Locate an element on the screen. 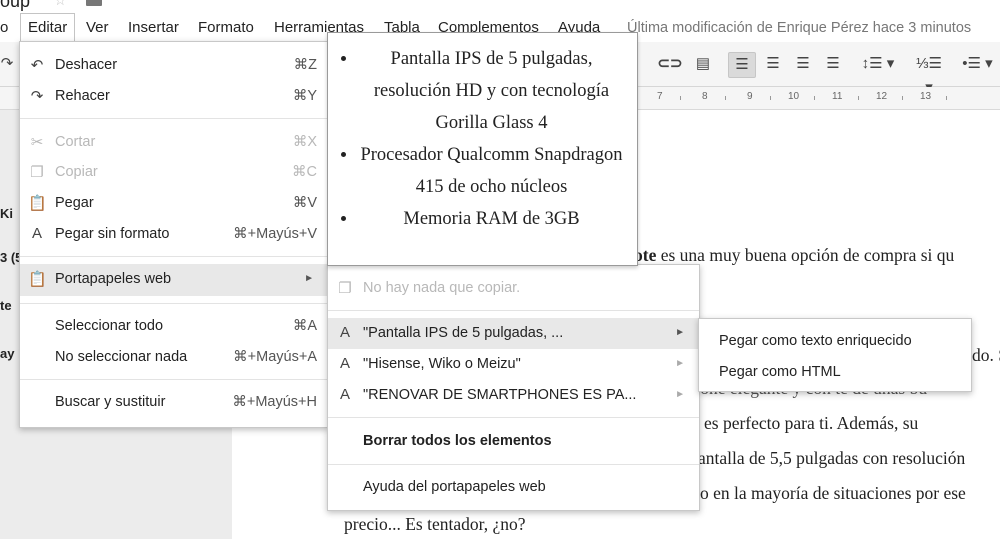 The width and height of the screenshot is (1000, 539). doc-line: o en la mayoría de situaciones por ese is located at coordinates (833, 493).